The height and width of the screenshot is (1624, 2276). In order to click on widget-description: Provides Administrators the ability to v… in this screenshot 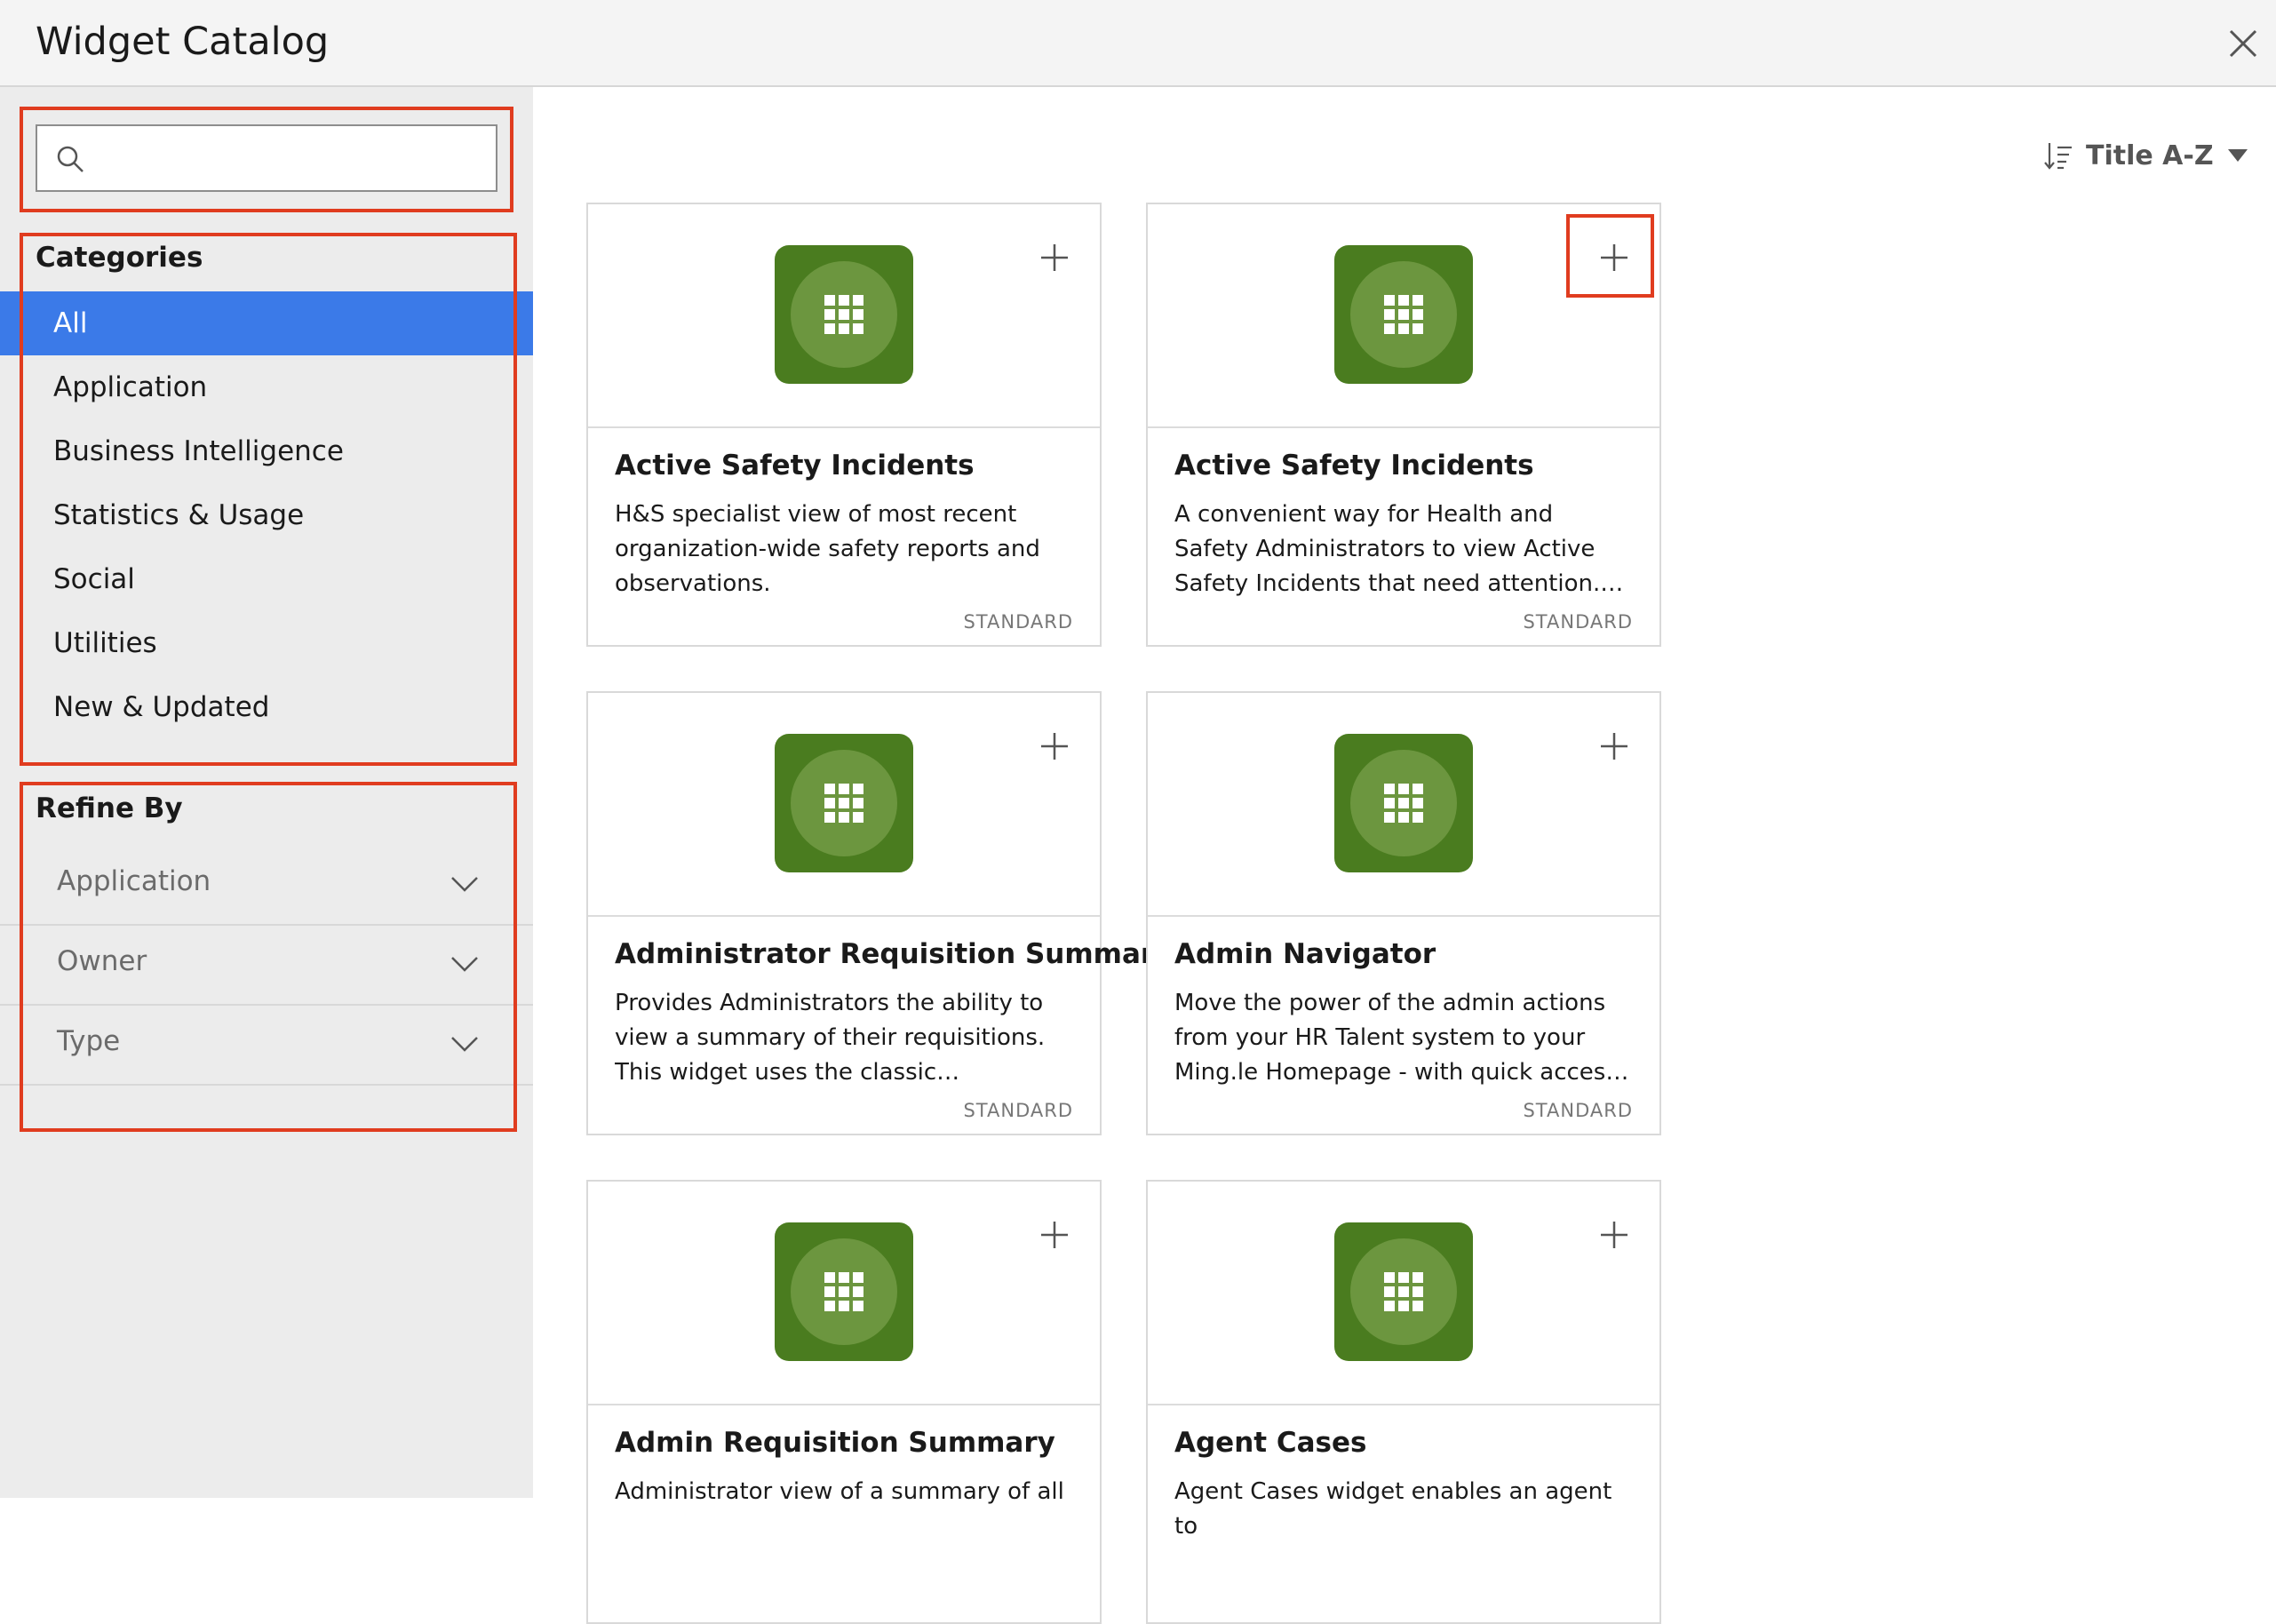, I will do `click(830, 1038)`.